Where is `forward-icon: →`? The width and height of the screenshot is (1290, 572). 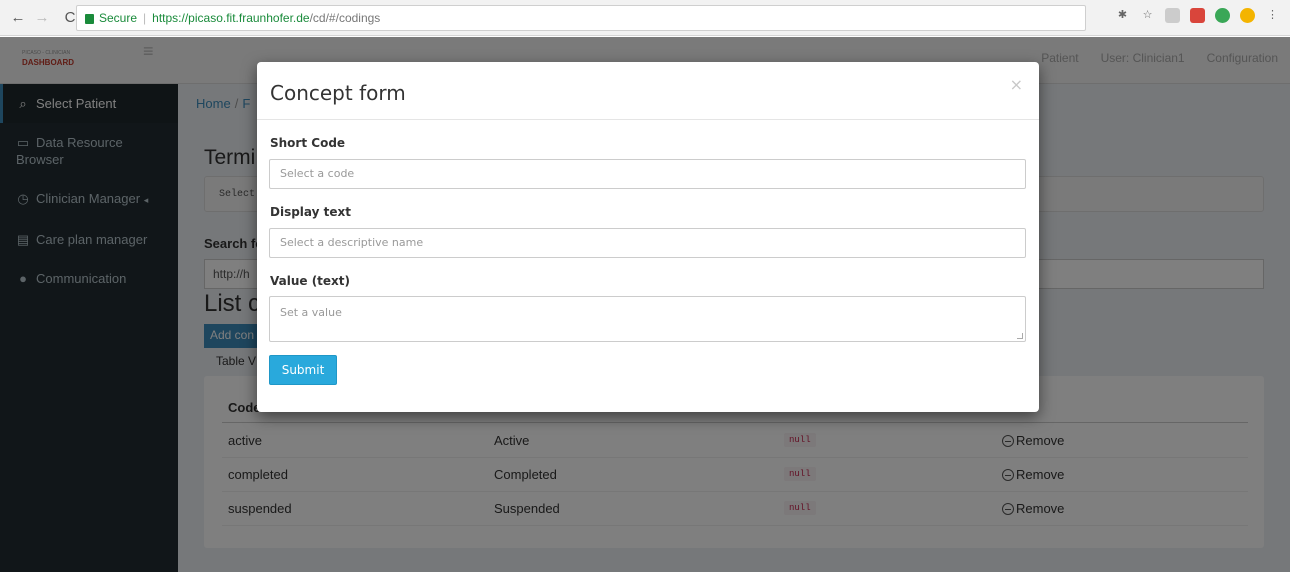
forward-icon: → is located at coordinates (42, 17).